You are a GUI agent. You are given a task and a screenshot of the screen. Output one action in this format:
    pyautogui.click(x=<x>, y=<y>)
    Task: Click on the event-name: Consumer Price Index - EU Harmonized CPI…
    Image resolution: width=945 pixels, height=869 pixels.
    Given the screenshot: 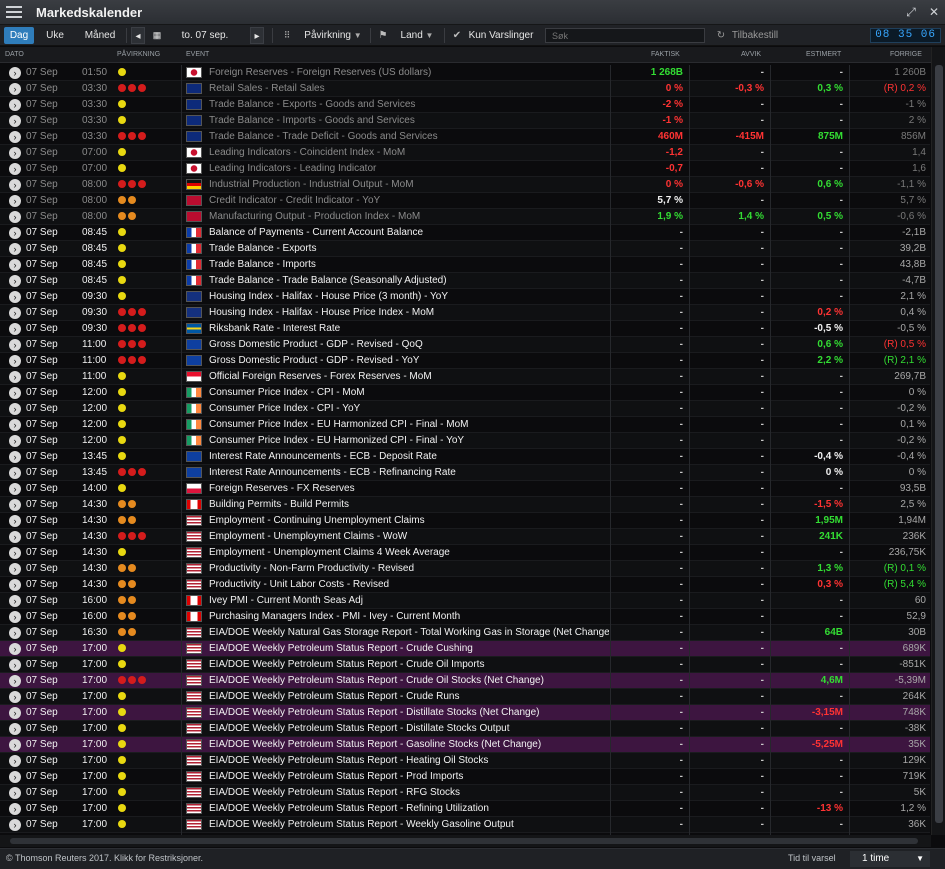 What is the action you would take?
    pyautogui.click(x=409, y=425)
    